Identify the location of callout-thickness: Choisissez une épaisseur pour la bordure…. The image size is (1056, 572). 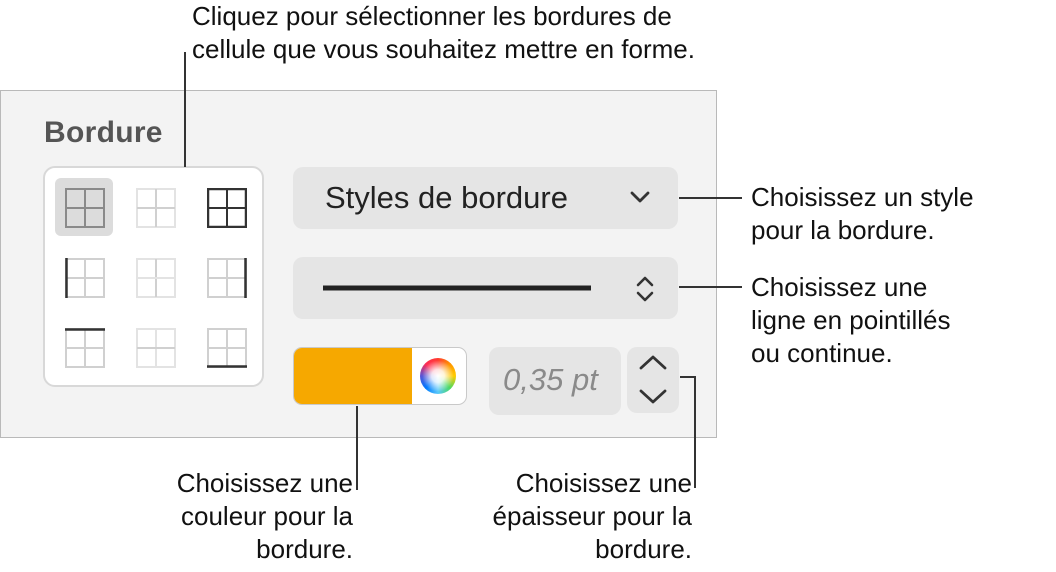
(592, 516).